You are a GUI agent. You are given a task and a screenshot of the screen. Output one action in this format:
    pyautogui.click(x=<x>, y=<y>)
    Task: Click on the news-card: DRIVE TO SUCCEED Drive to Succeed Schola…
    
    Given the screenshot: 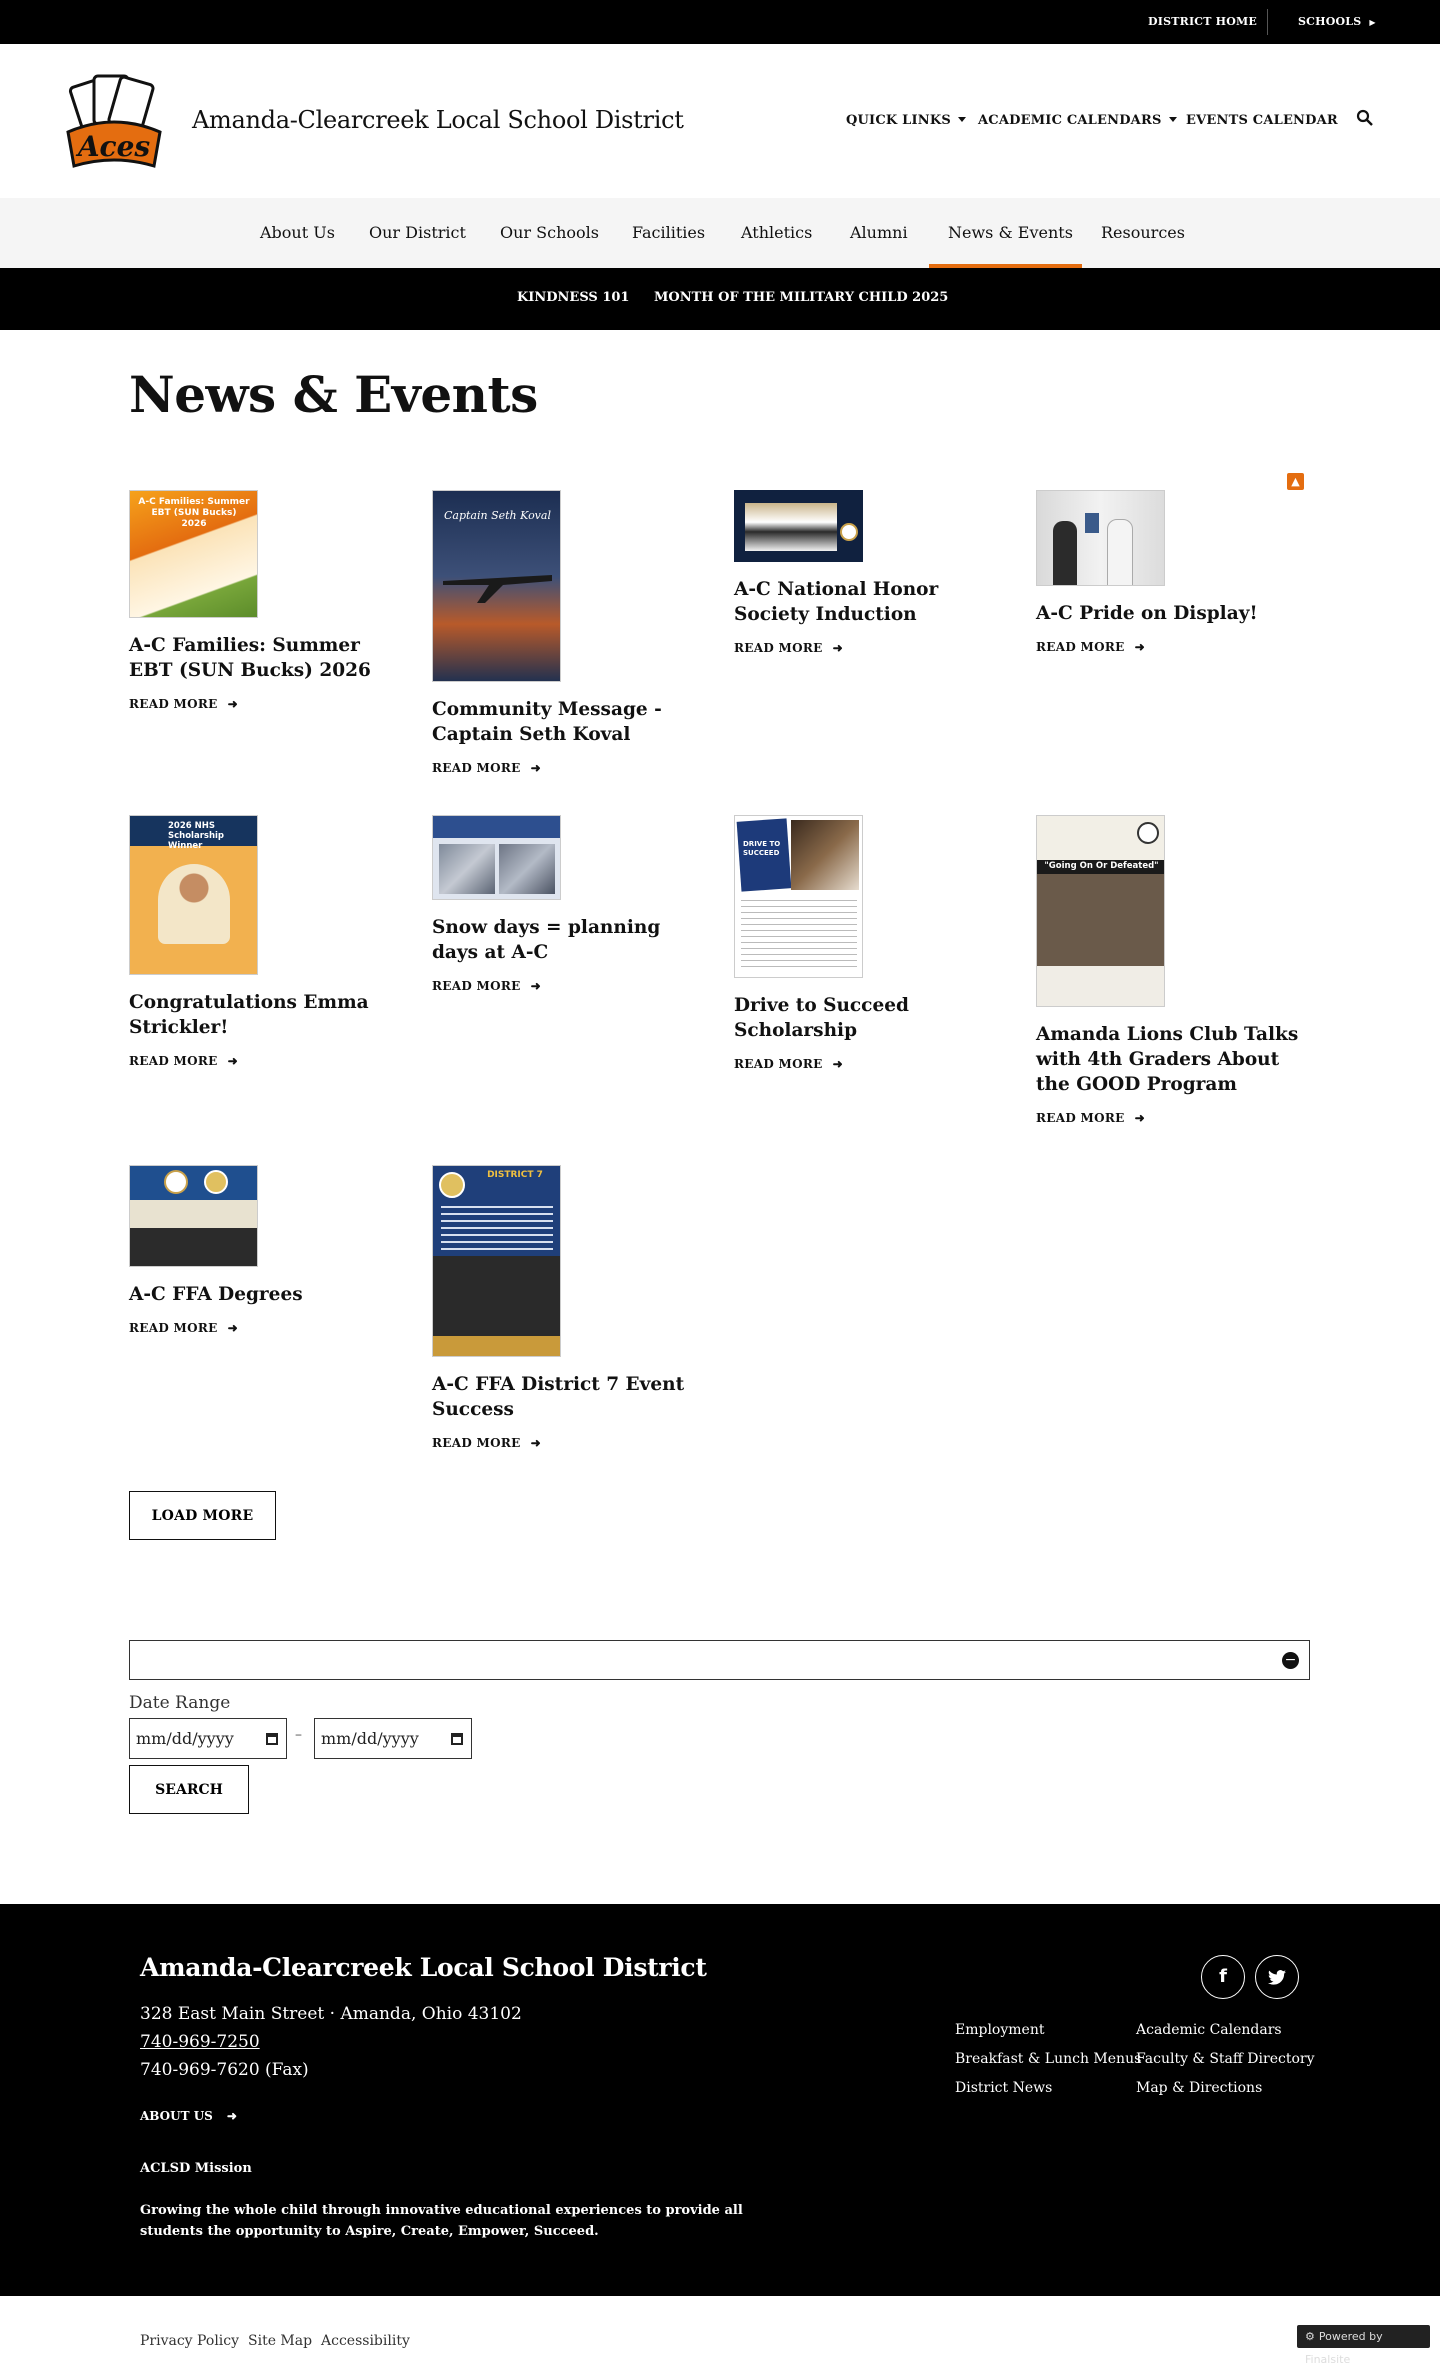 What is the action you would take?
    pyautogui.click(x=869, y=943)
    